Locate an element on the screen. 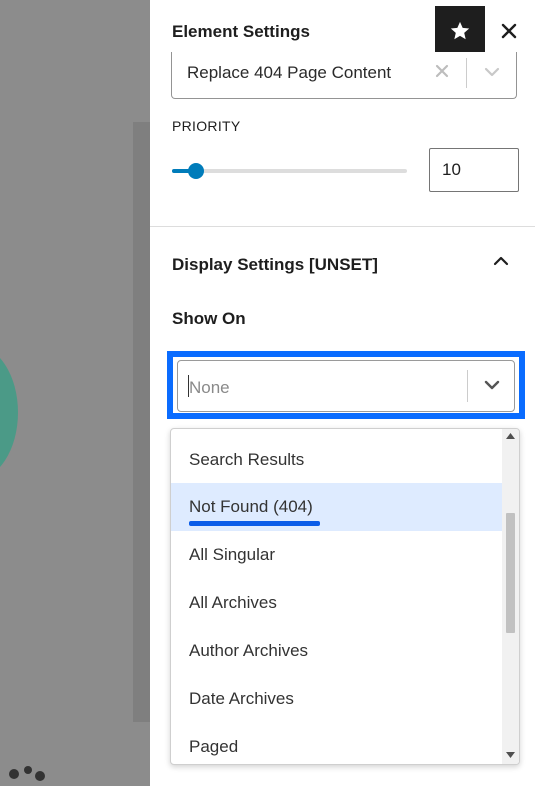  dropdown-option: Search Results is located at coordinates (336, 460).